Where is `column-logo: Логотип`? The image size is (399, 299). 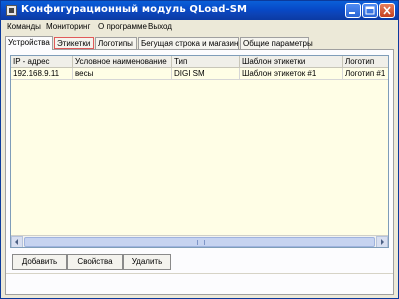
column-logo: Логотип is located at coordinates (365, 61).